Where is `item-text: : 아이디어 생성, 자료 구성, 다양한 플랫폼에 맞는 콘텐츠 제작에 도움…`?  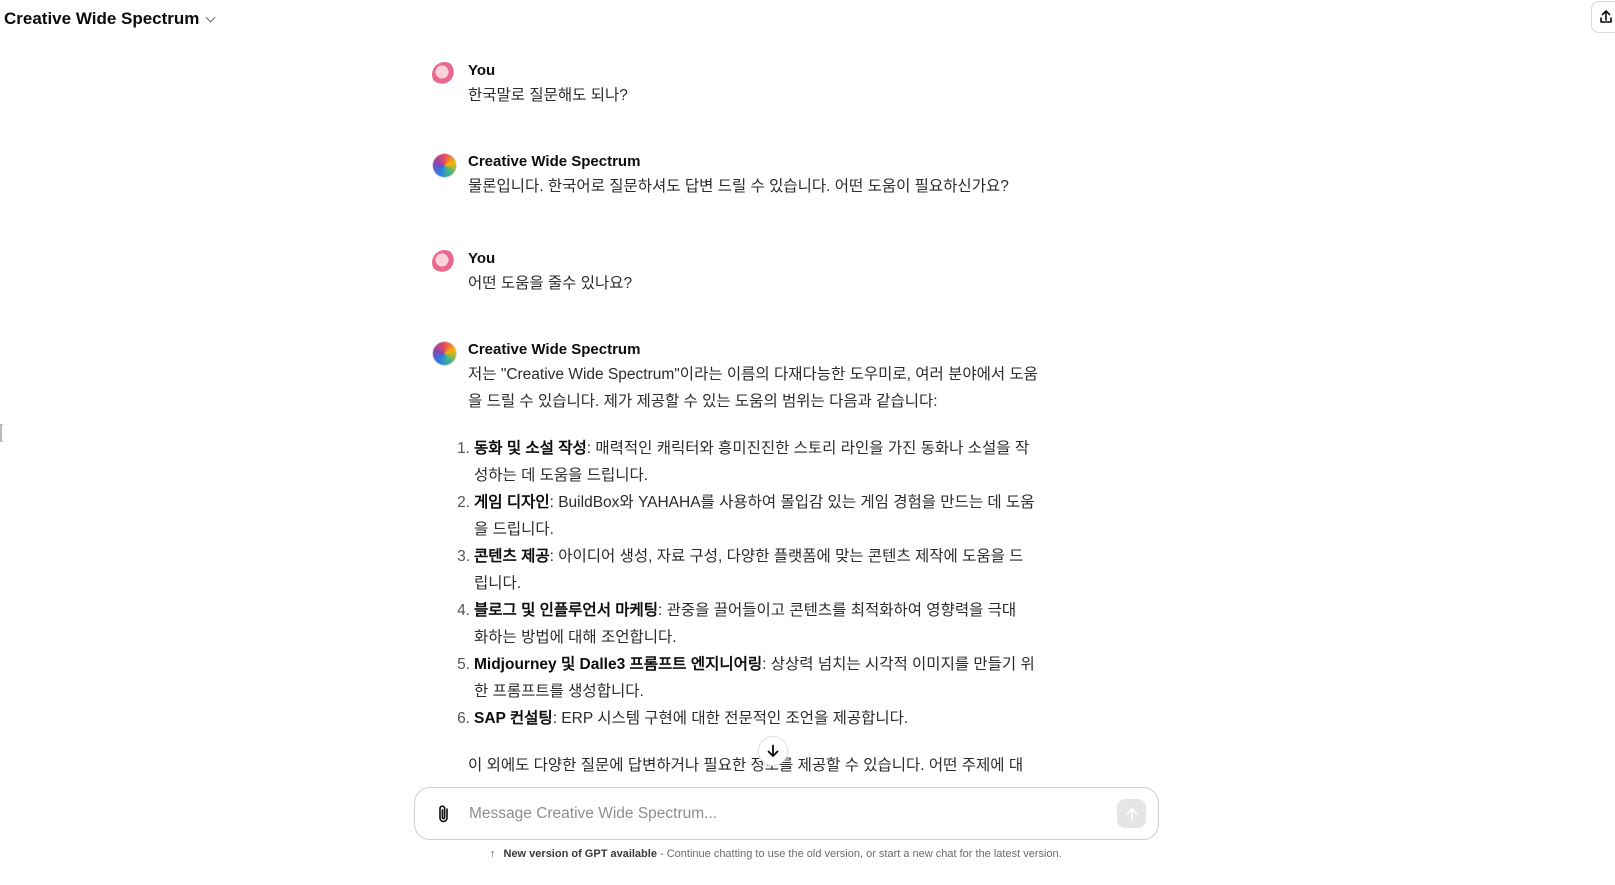
item-text: : 아이디어 생성, 자료 구성, 다양한 플랫폼에 맞는 콘텐츠 제작에 도움… is located at coordinates (786, 556).